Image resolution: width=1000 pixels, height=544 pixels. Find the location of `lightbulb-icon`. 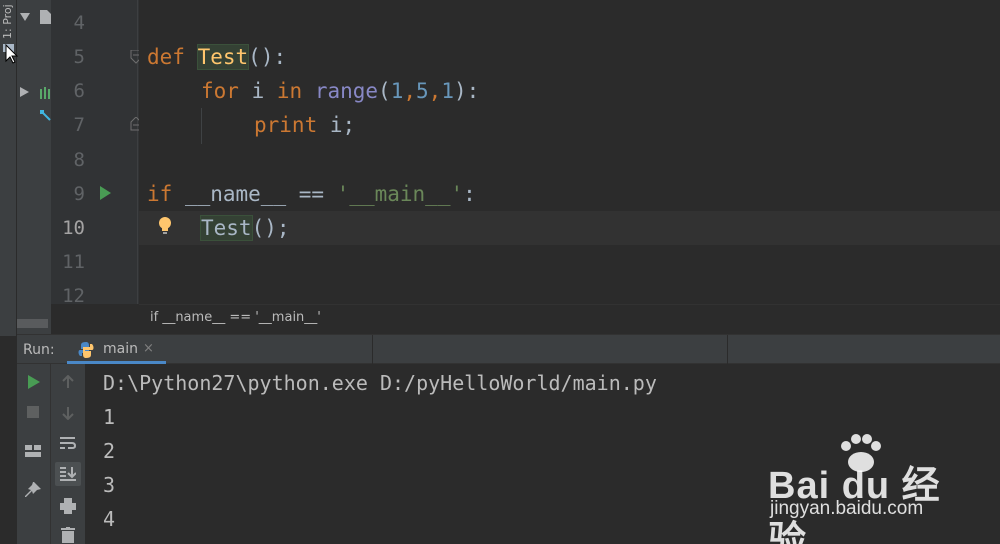

lightbulb-icon is located at coordinates (165, 226).